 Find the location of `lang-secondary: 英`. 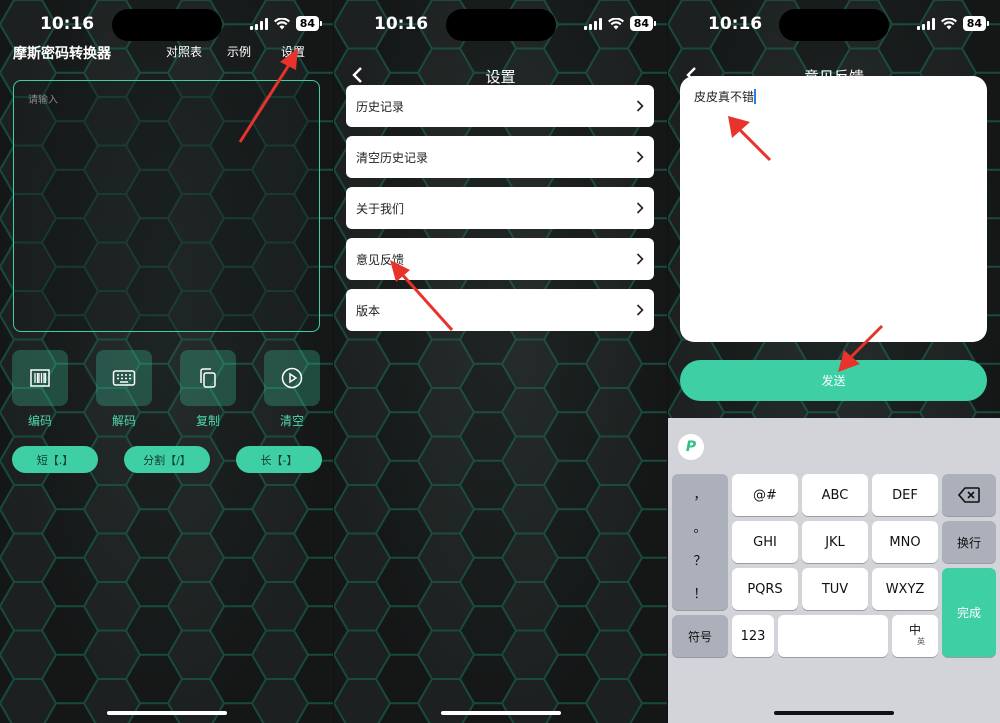

lang-secondary: 英 is located at coordinates (921, 641).